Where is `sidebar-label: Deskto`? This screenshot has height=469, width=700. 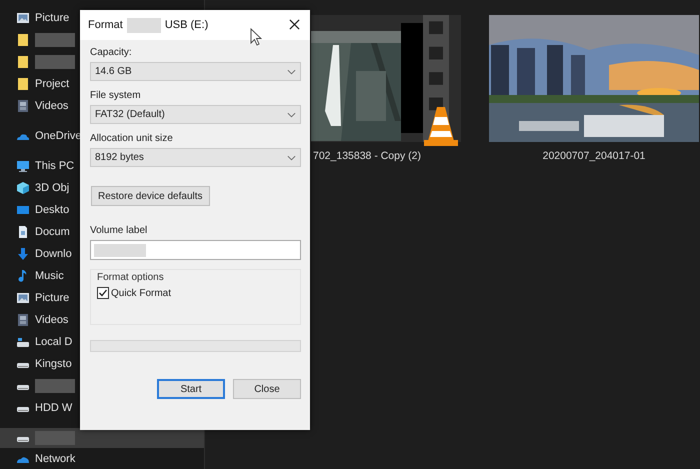 sidebar-label: Deskto is located at coordinates (52, 210).